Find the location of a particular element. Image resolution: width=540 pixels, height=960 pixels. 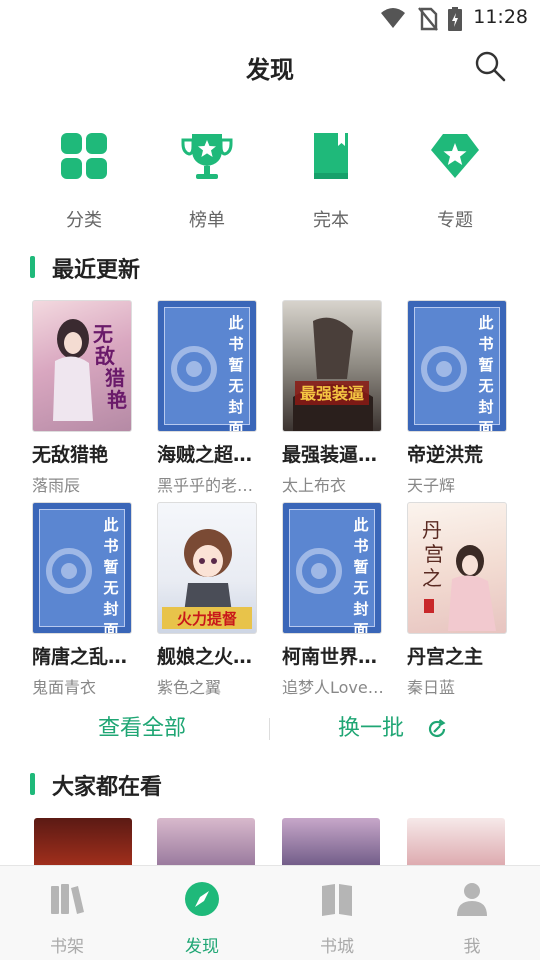

book-author: 天子辉 is located at coordinates (431, 485).